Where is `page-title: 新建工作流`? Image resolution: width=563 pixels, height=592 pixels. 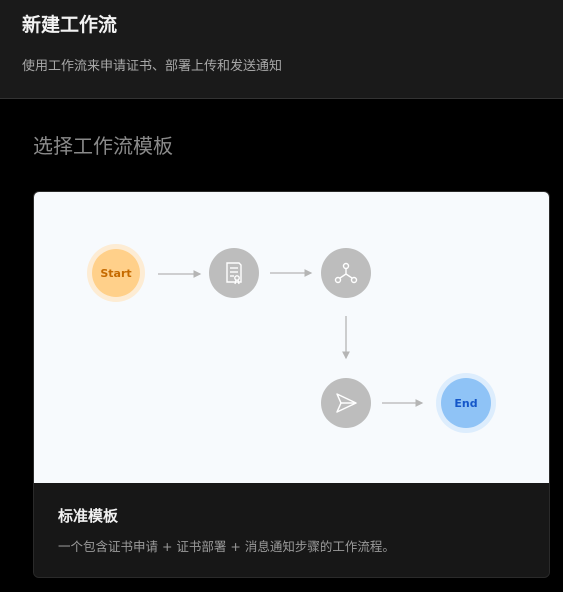
page-title: 新建工作流 is located at coordinates (70, 25).